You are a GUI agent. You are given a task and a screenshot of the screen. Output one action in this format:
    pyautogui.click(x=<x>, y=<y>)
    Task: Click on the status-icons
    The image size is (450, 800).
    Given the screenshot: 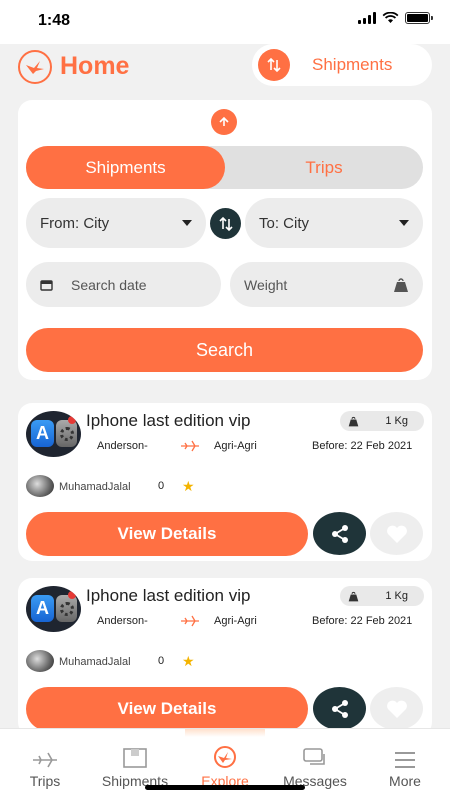 What is the action you would take?
    pyautogui.click(x=395, y=18)
    